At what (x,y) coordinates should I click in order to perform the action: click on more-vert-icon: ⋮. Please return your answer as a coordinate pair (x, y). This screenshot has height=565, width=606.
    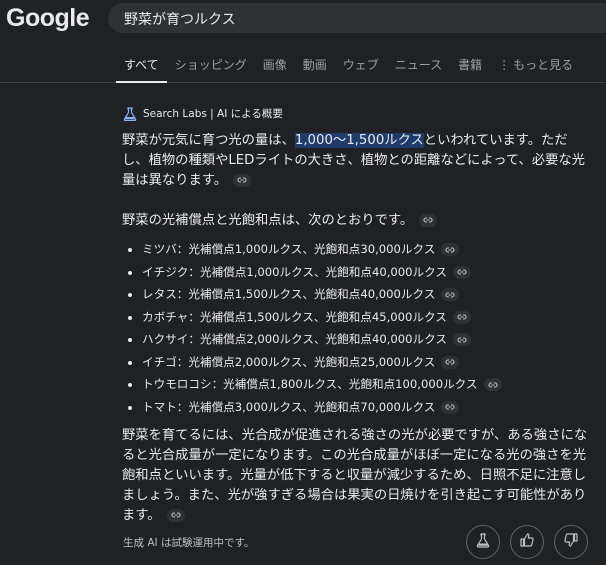
    Looking at the image, I should click on (504, 65).